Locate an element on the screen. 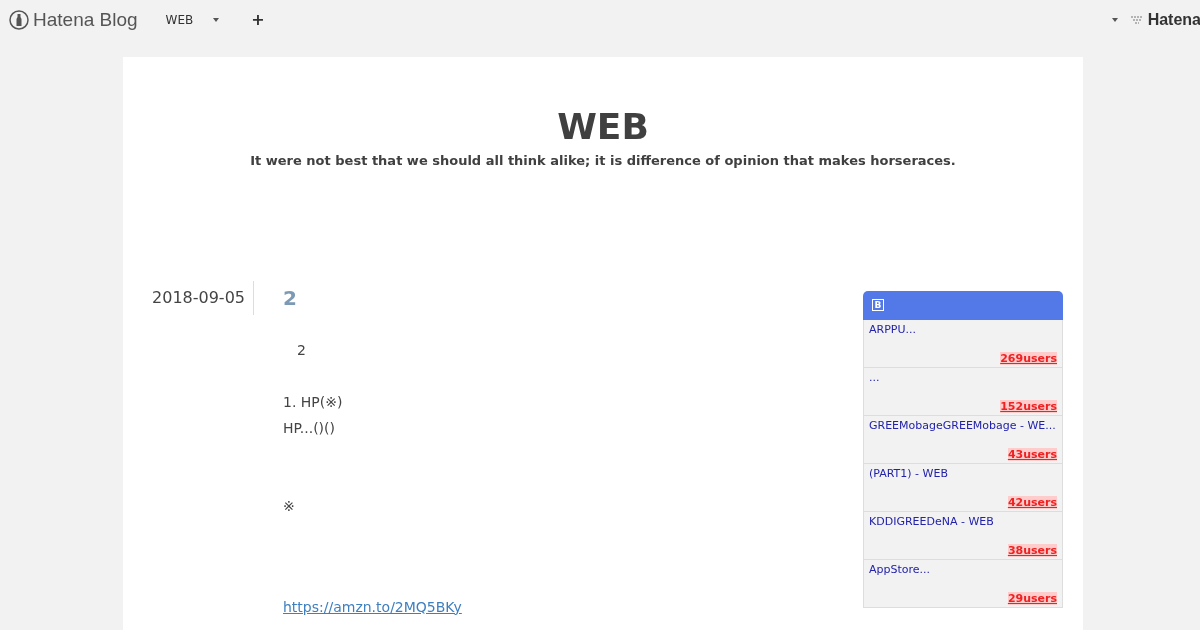 Image resolution: width=1200 pixels, height=630 pixels. bottle-logo-icon is located at coordinates (19, 20).